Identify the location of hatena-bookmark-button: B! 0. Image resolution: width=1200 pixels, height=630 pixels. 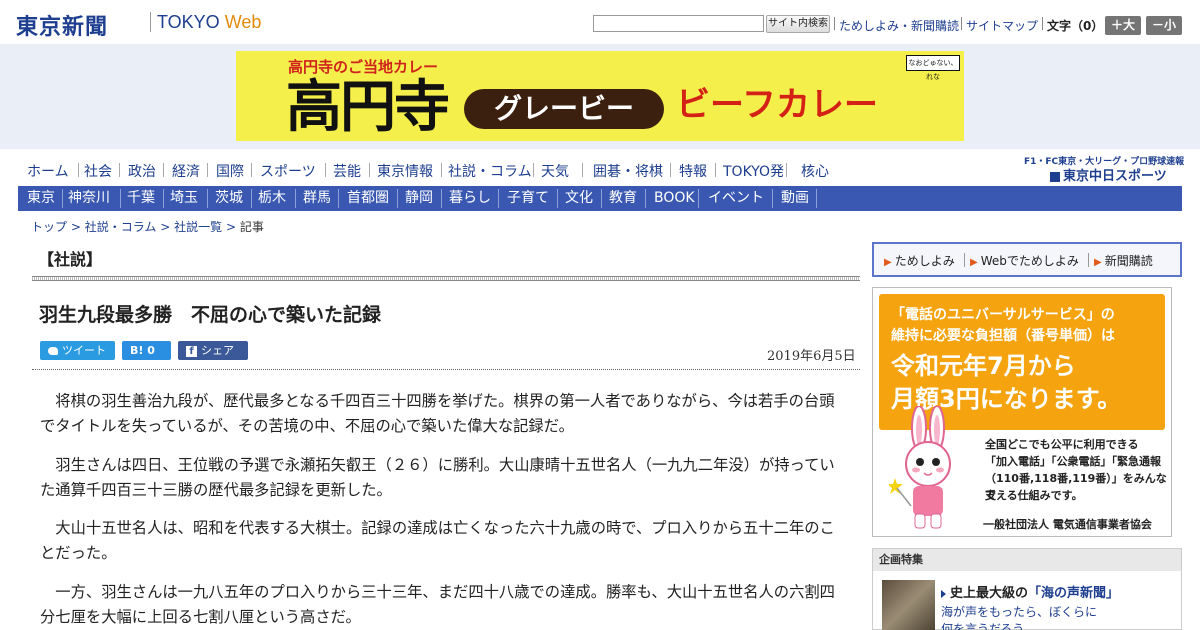
(146, 350).